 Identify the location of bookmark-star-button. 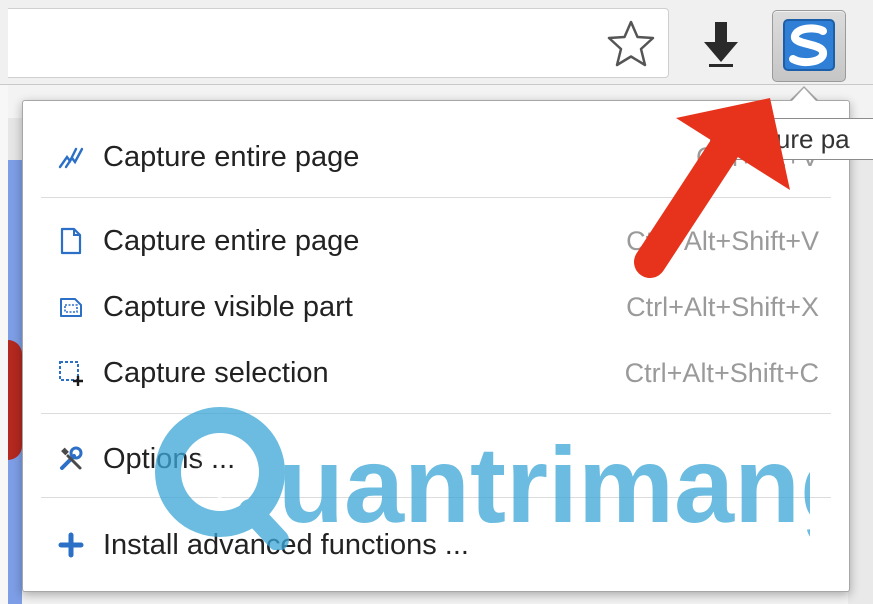
(631, 44).